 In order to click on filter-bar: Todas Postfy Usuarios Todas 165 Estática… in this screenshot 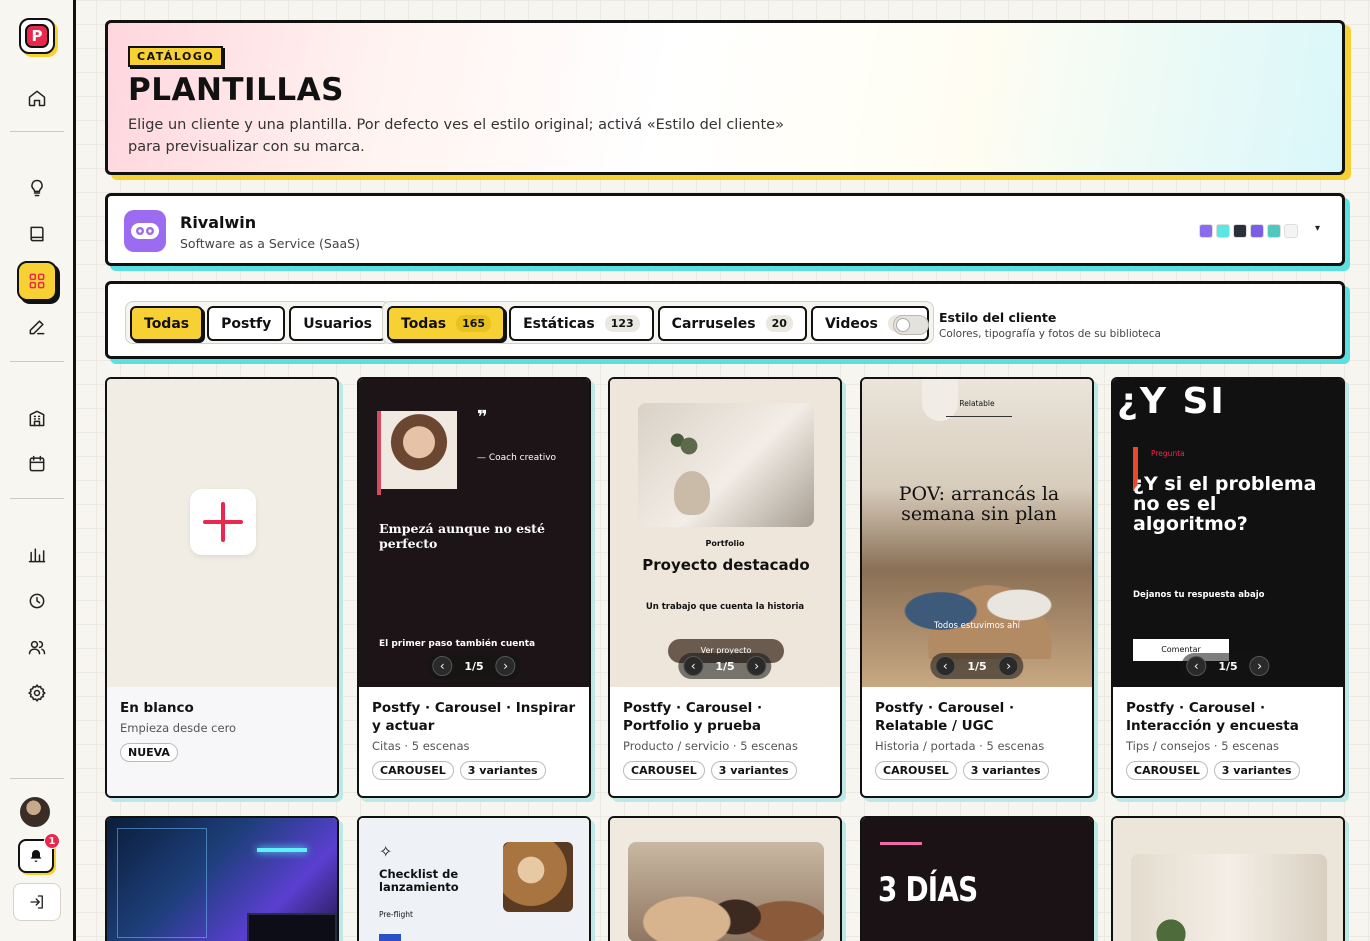, I will do `click(725, 320)`.